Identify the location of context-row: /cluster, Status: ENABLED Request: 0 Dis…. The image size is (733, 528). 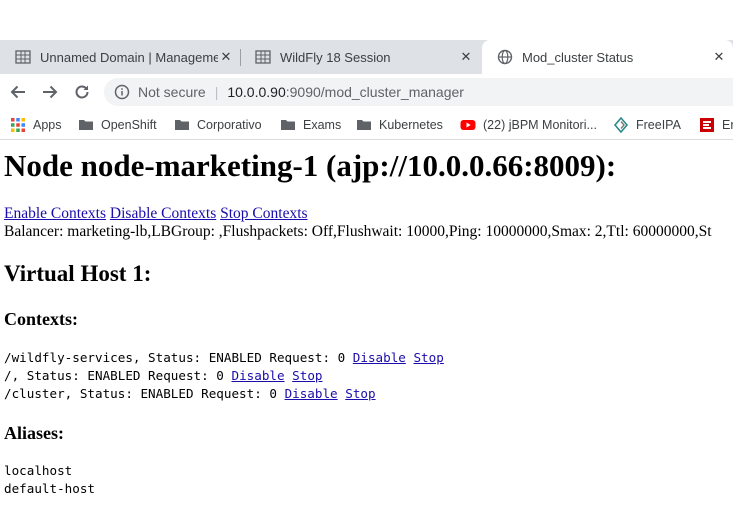
(190, 394).